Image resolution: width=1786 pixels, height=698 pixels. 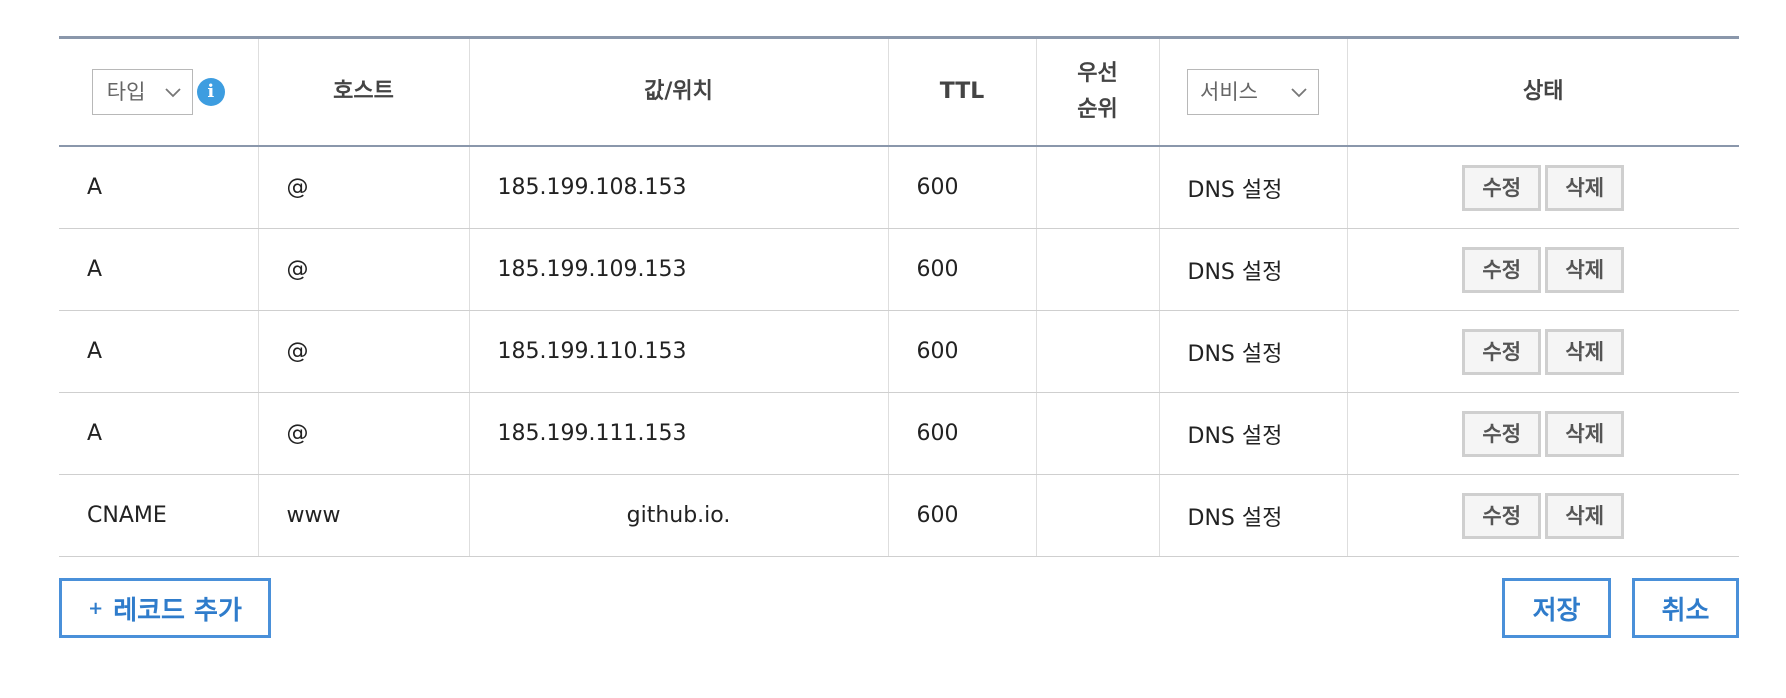 I want to click on priority-label-line2: 순위, so click(x=1097, y=109).